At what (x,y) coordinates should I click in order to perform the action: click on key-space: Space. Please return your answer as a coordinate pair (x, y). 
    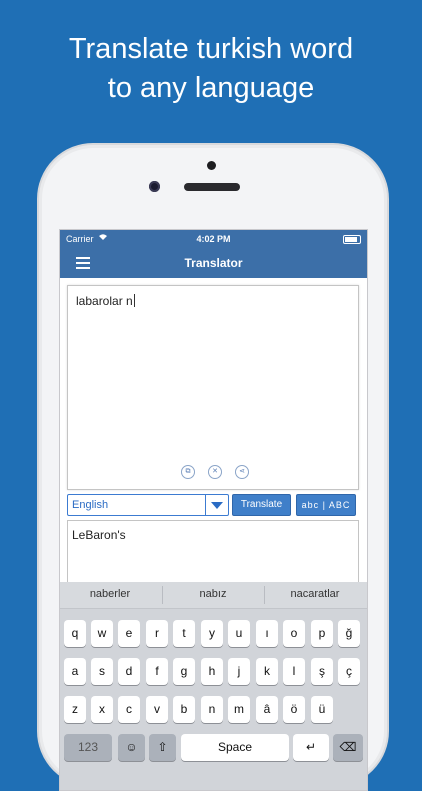
    Looking at the image, I should click on (235, 747).